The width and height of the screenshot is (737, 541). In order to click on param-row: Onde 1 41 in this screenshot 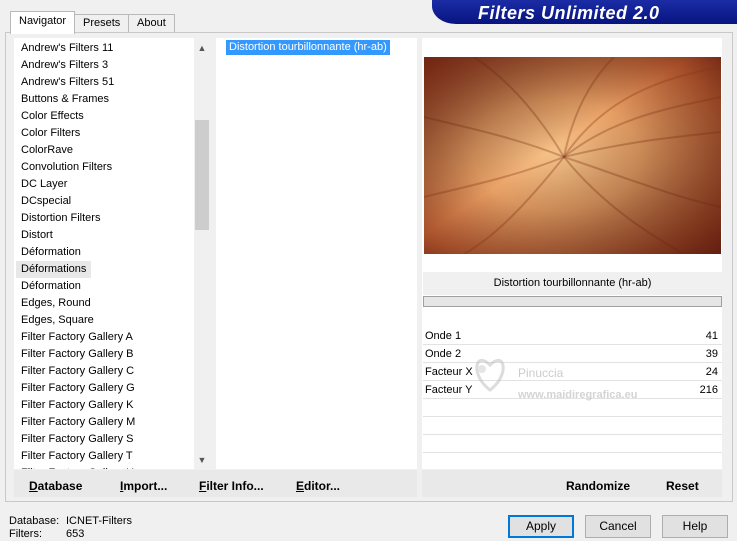, I will do `click(572, 336)`.